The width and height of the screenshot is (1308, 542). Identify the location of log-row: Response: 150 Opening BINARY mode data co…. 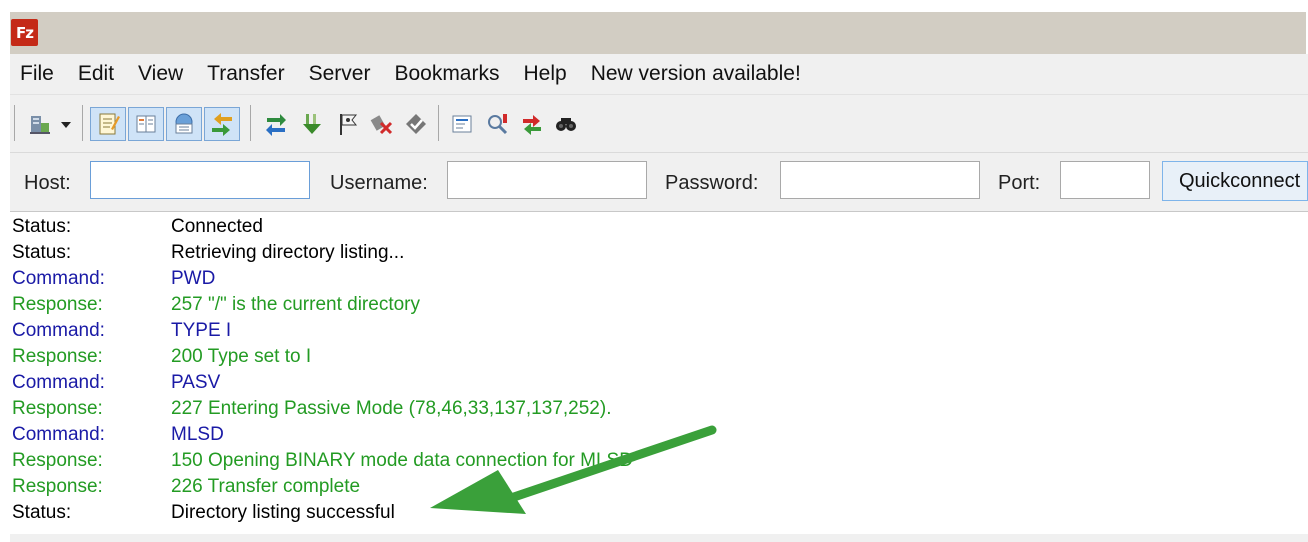
(659, 461).